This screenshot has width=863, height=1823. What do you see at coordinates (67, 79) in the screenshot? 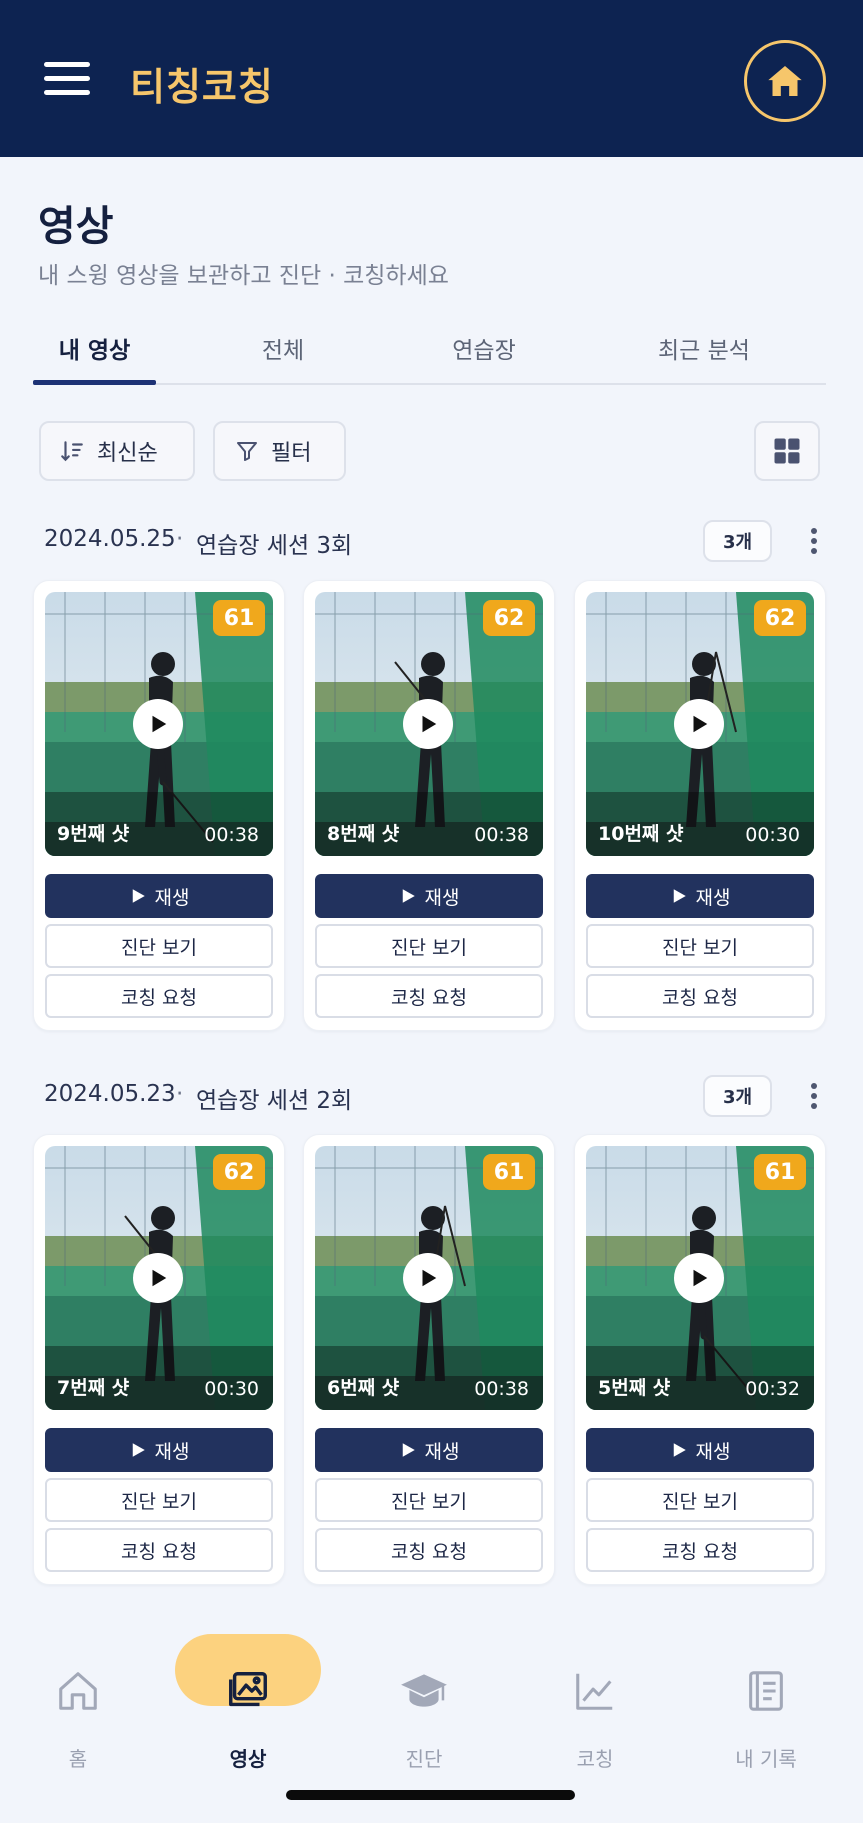
I see `menu-icon` at bounding box center [67, 79].